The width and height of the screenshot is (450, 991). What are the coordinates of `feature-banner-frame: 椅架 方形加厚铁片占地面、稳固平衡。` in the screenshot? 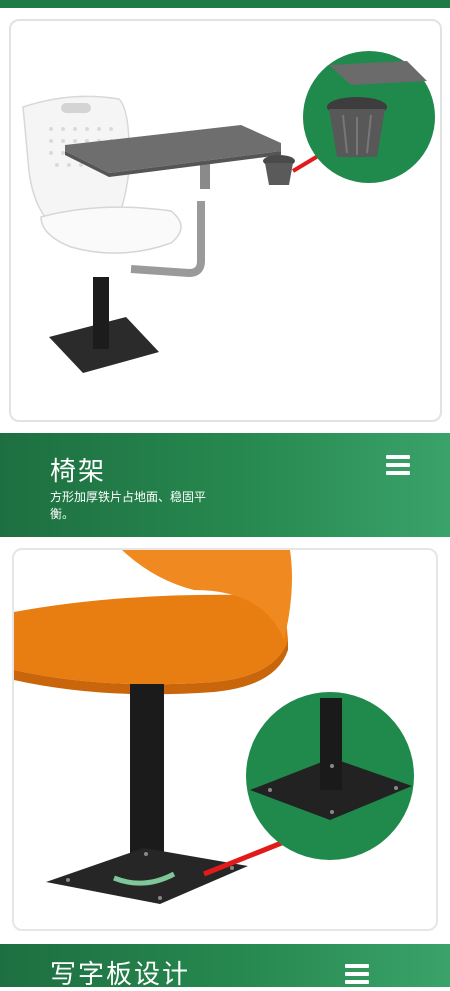 It's located at (225, 485).